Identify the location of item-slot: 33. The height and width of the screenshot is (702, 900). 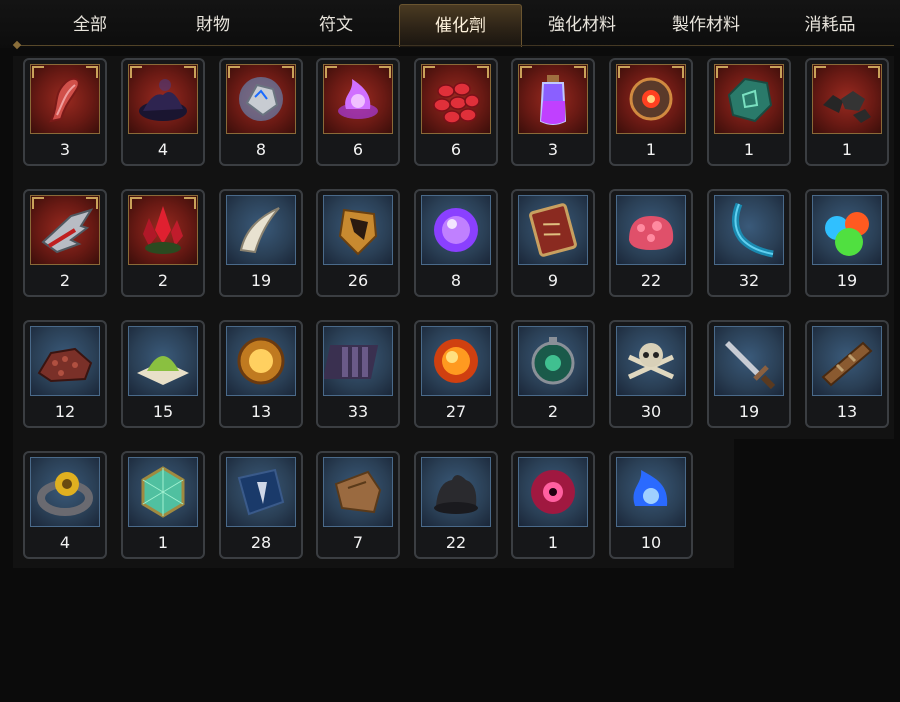
(358, 374).